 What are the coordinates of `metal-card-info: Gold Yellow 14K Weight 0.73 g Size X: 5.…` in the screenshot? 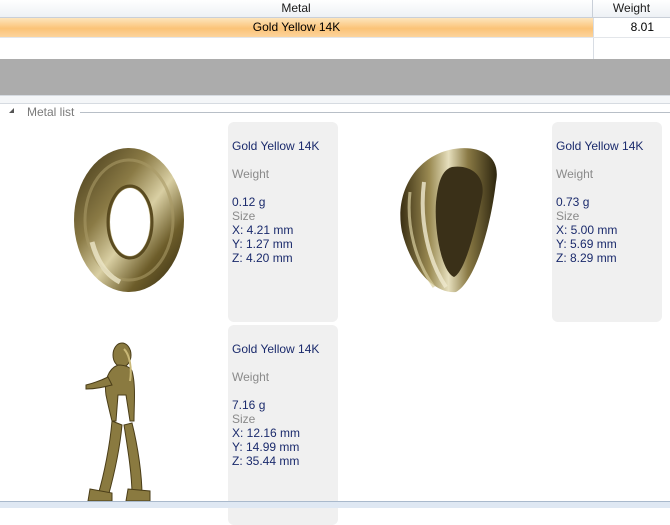 It's located at (607, 222).